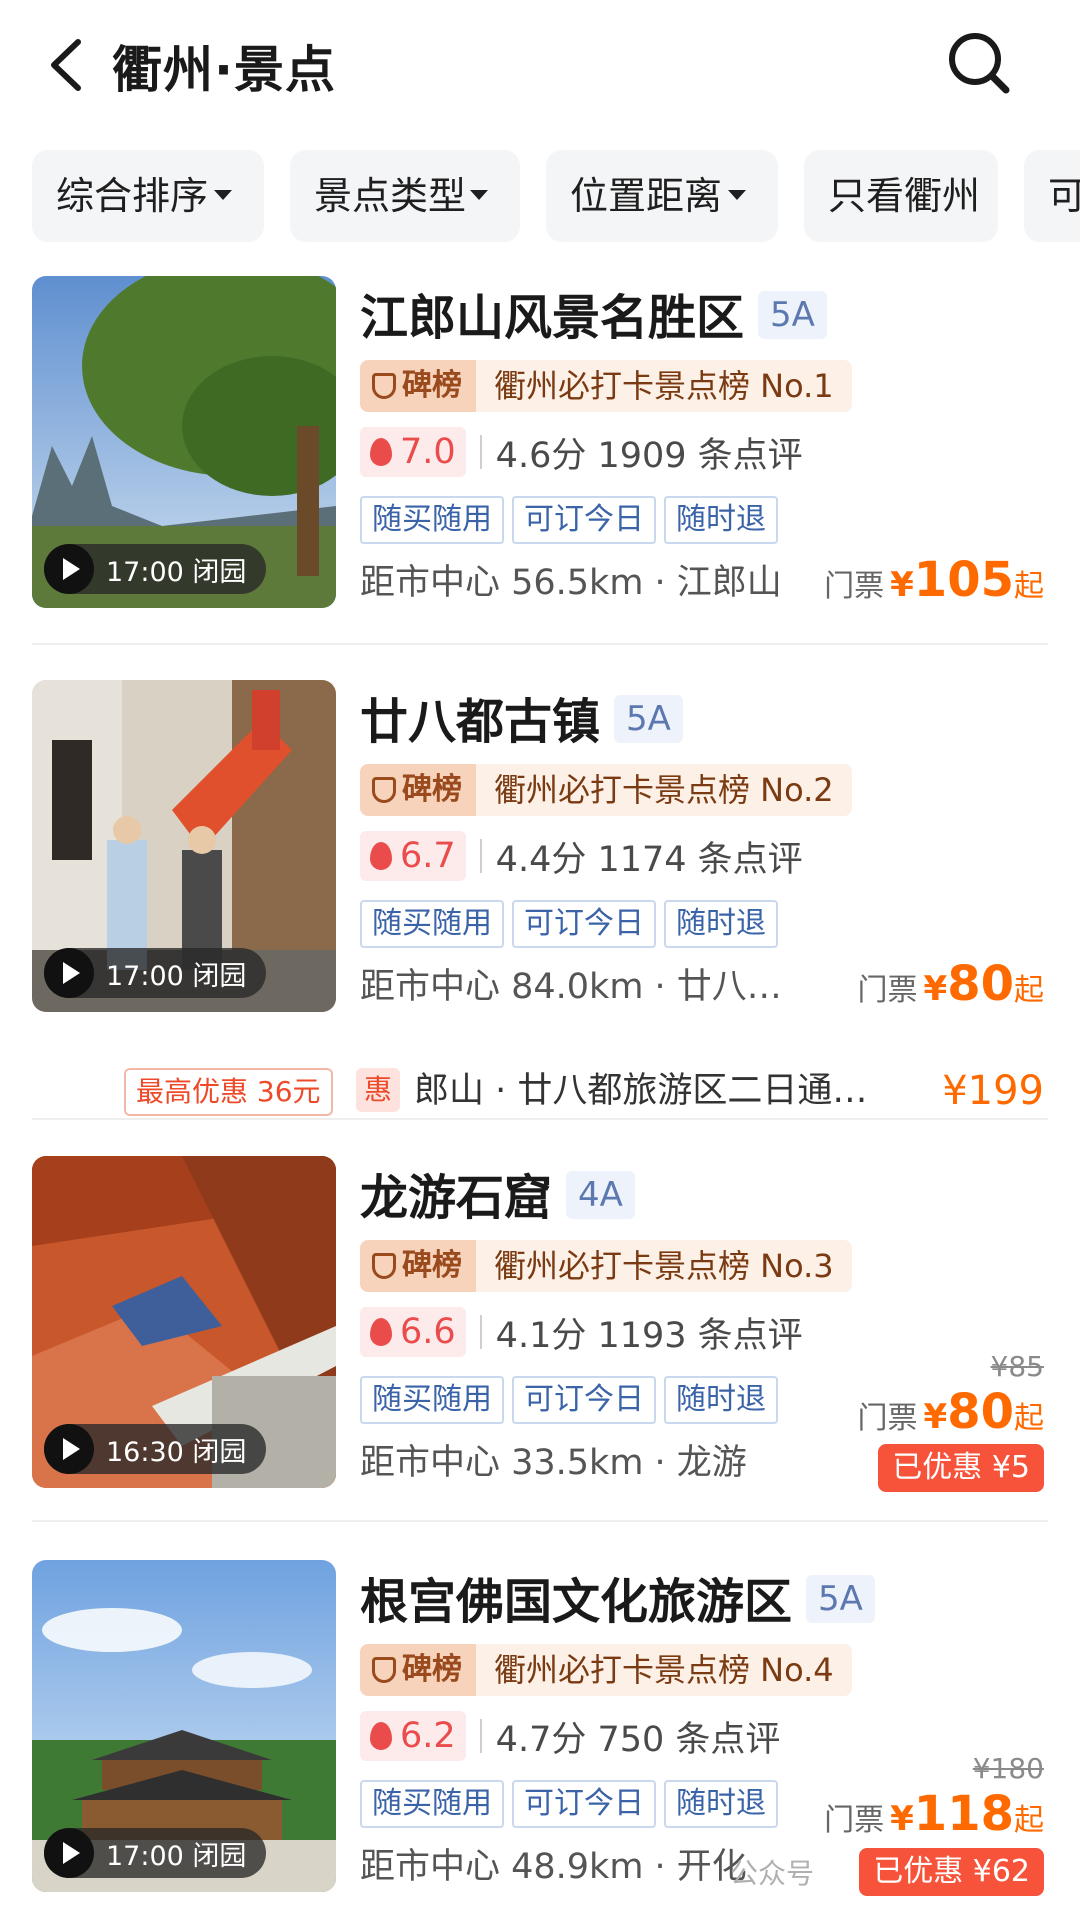 Image resolution: width=1080 pixels, height=1914 pixels. I want to click on top-bar: 衢州·景点, so click(540, 70).